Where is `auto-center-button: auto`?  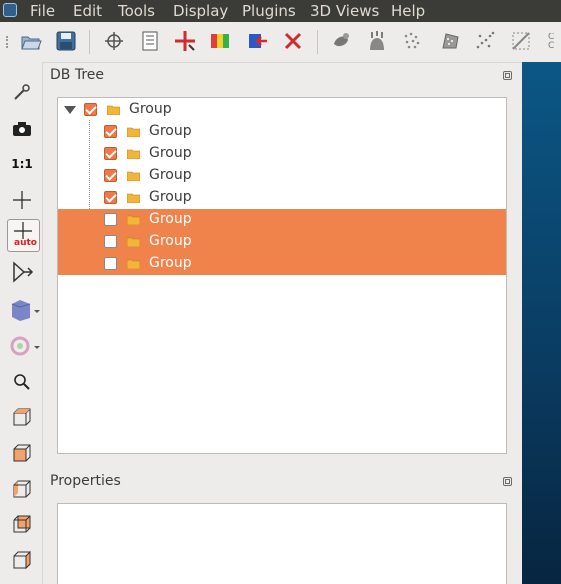 auto-center-button: auto is located at coordinates (23, 235).